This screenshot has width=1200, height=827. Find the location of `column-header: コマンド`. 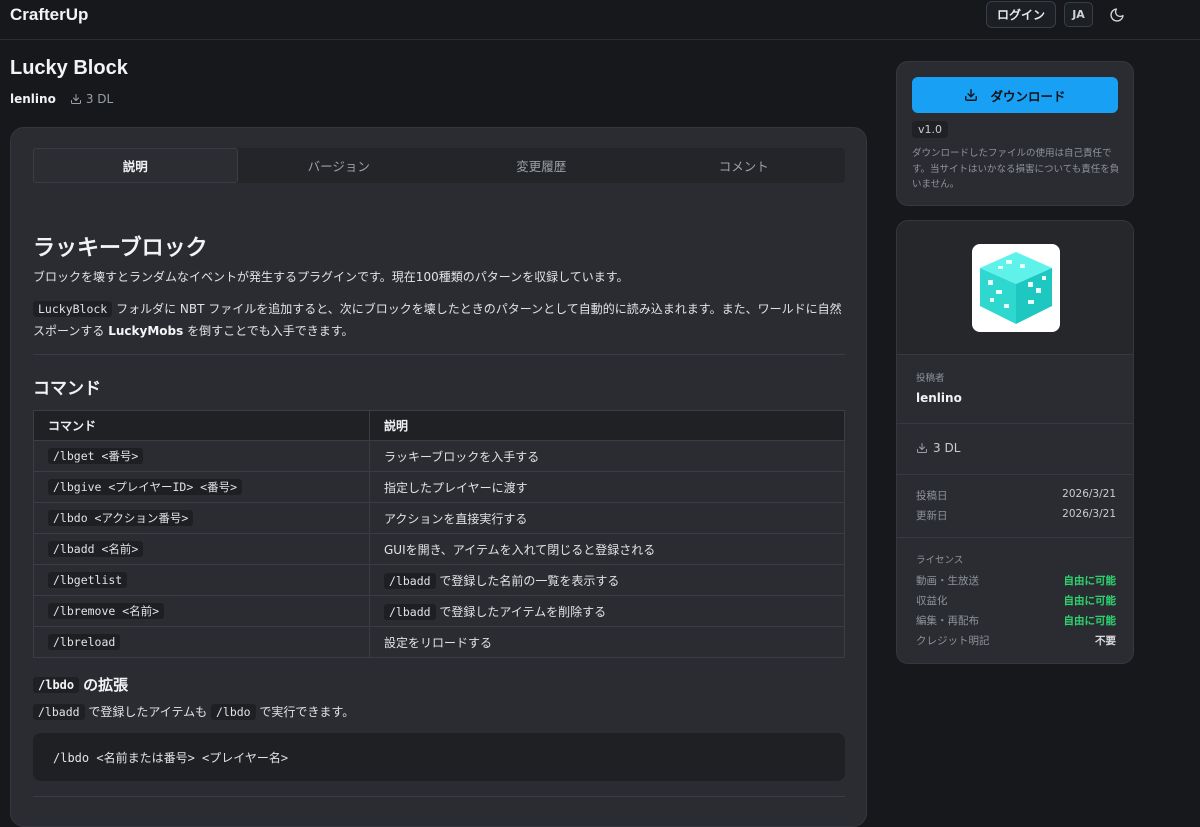

column-header: コマンド is located at coordinates (201, 425).